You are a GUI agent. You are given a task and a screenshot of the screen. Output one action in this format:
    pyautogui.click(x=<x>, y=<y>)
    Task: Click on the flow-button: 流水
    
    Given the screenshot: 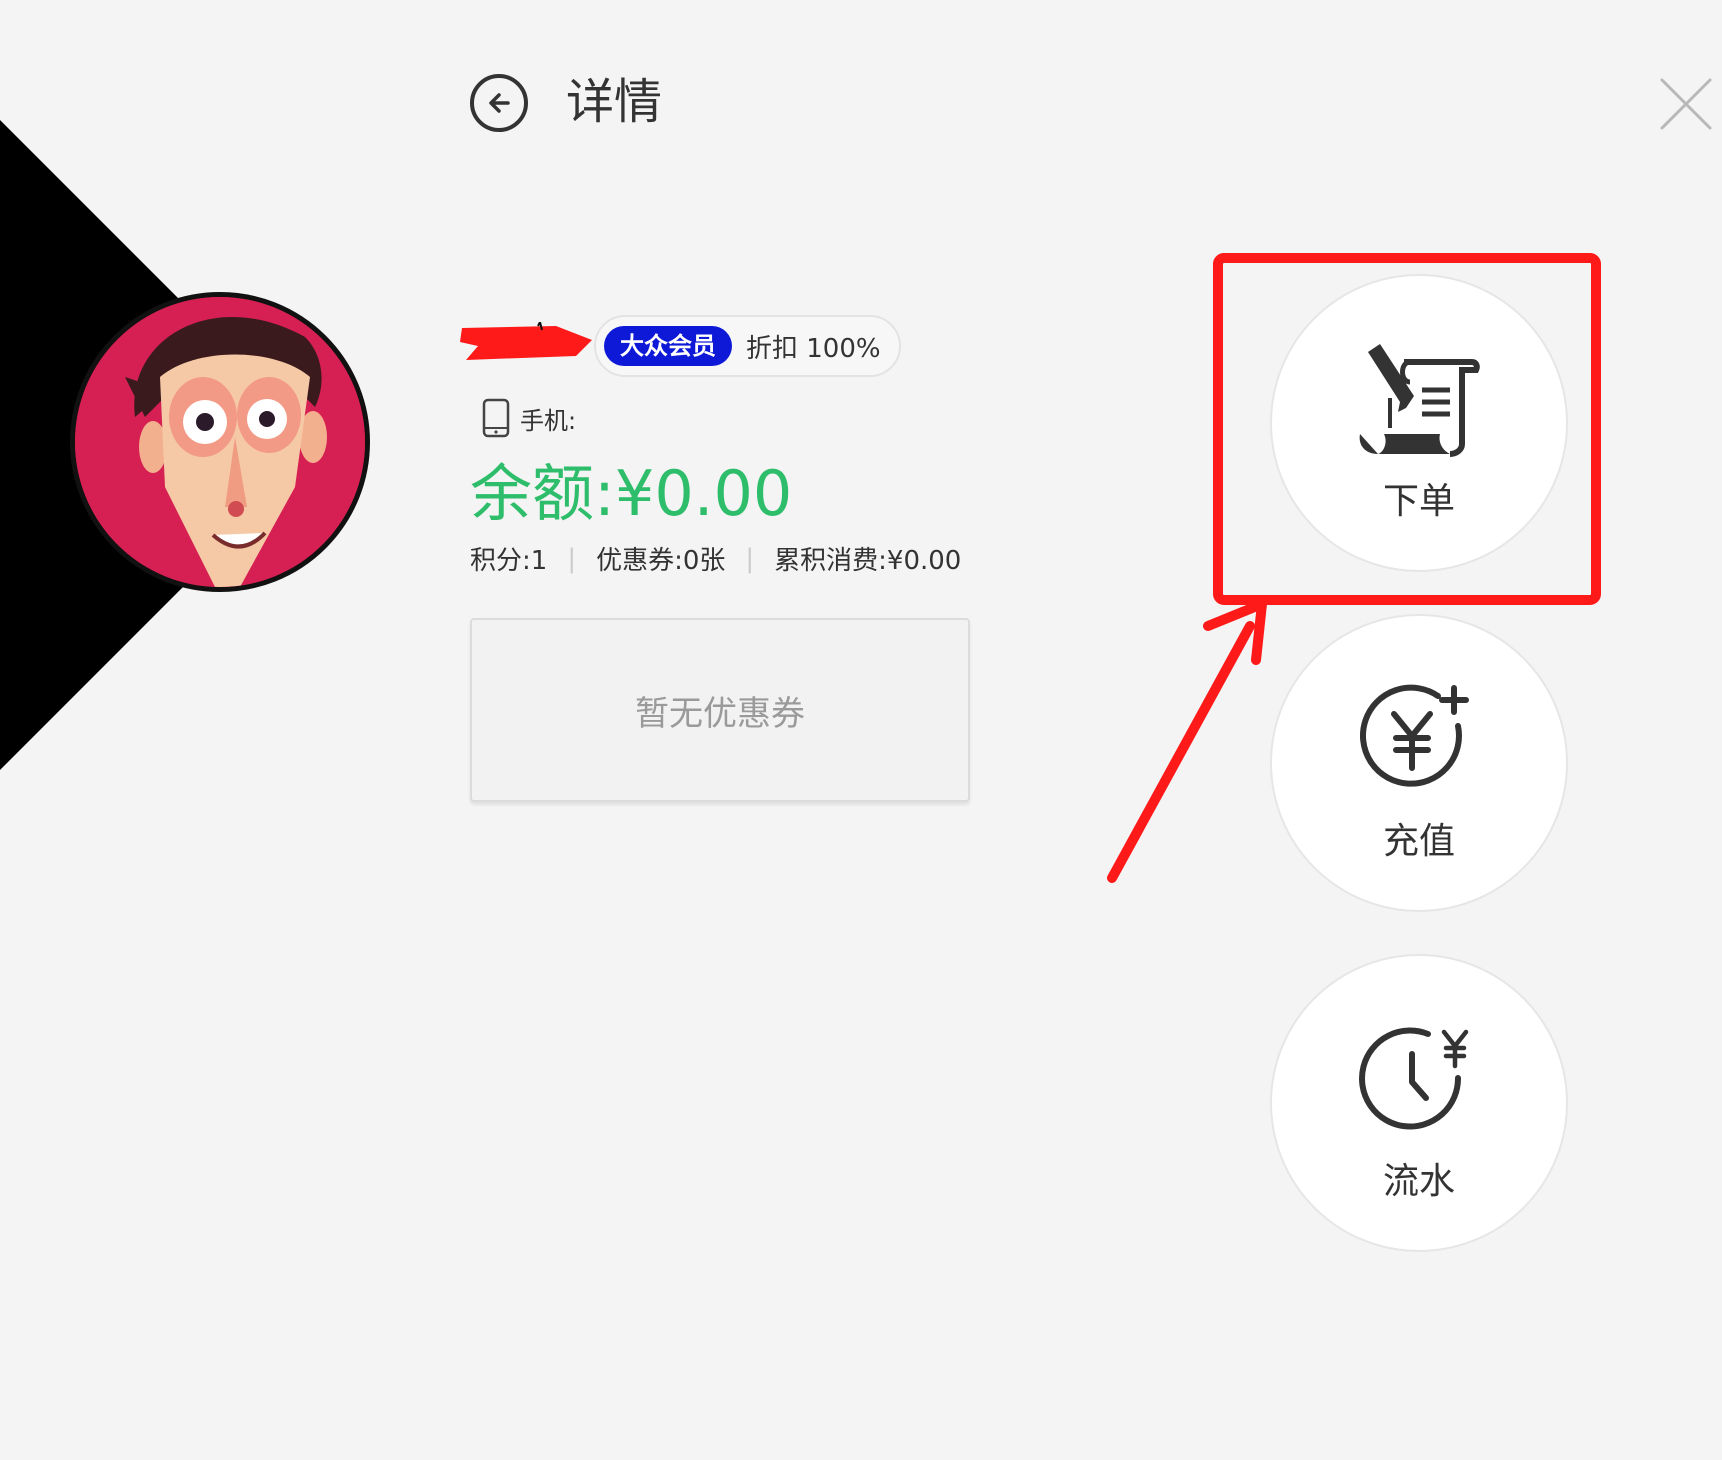 What is the action you would take?
    pyautogui.click(x=1419, y=1103)
    